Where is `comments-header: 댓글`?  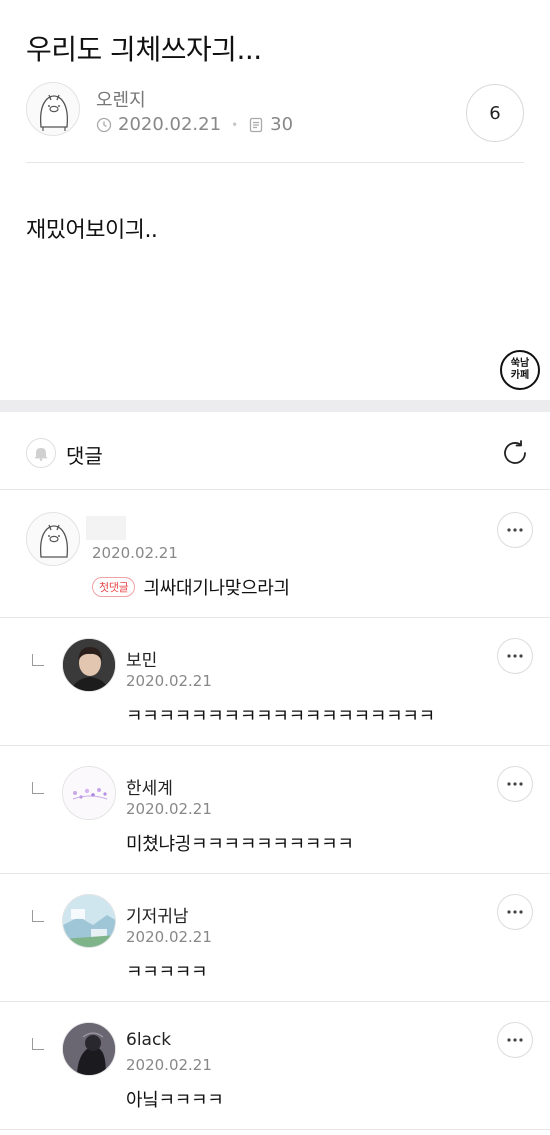 comments-header: 댓글 is located at coordinates (275, 451).